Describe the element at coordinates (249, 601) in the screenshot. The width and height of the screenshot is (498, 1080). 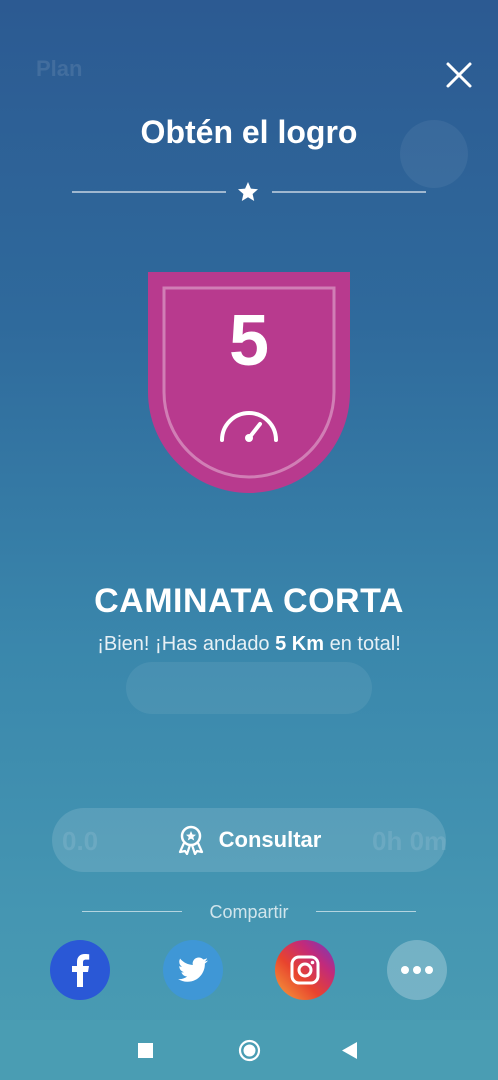
I see `achievement-name: CAMINATA CORTA` at that location.